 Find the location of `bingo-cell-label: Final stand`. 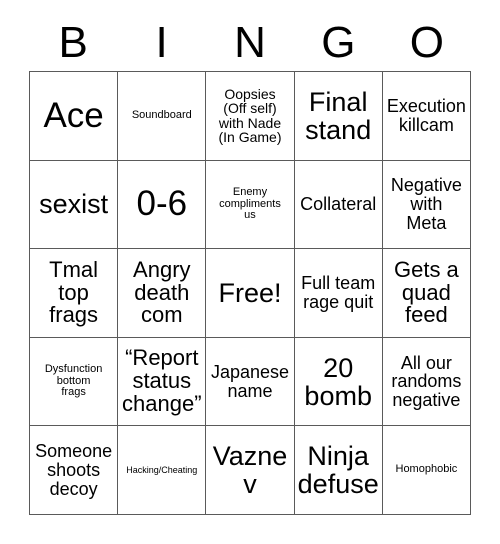

bingo-cell-label: Final stand is located at coordinates (338, 115).